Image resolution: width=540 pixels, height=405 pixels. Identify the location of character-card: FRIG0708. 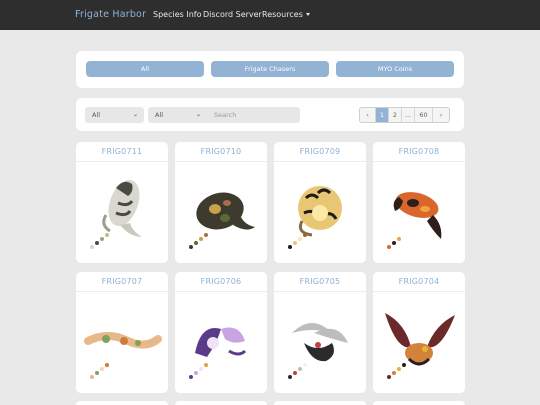
(419, 202).